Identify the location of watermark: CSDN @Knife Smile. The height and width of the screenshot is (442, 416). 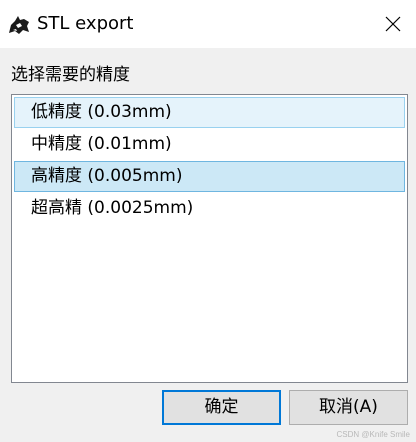
(373, 434).